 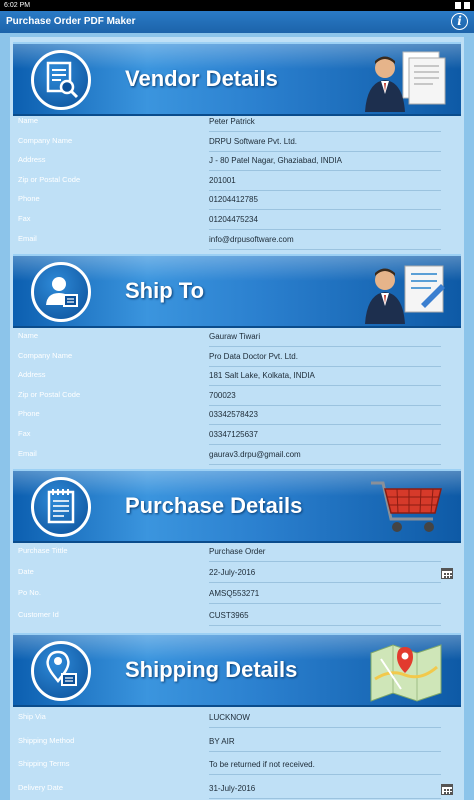 I want to click on ship-to-row-email: Email gaurav3.drpu@gmail.com, so click(x=237, y=456).